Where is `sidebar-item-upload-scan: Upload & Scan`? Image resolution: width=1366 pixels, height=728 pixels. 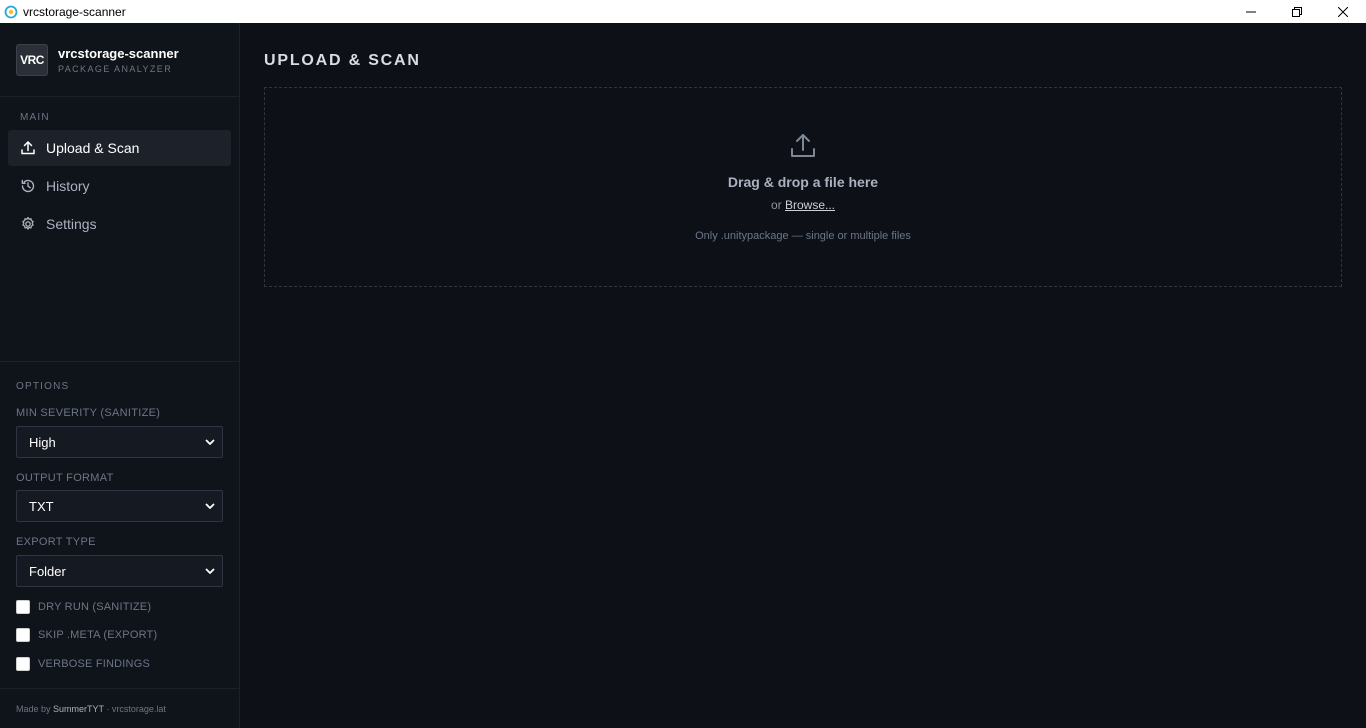 sidebar-item-upload-scan: Upload & Scan is located at coordinates (119, 148).